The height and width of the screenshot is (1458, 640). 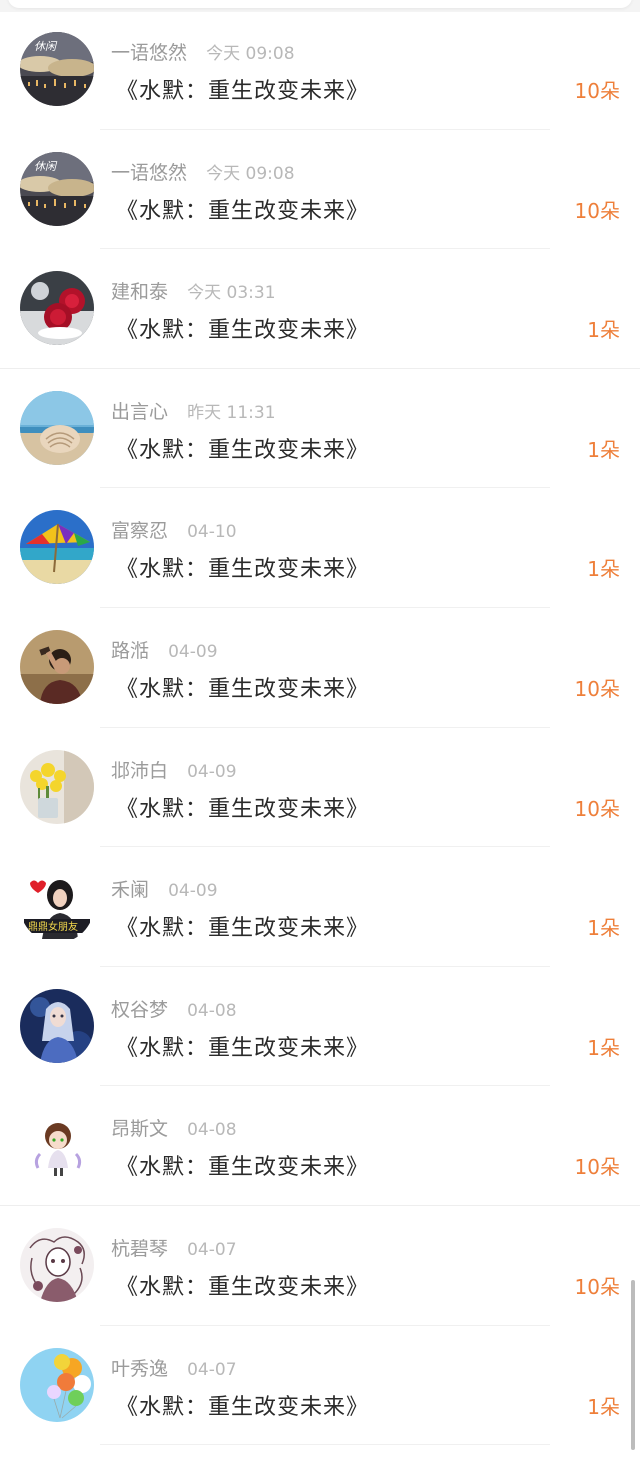 I want to click on user-name: 路湉, so click(x=130, y=651).